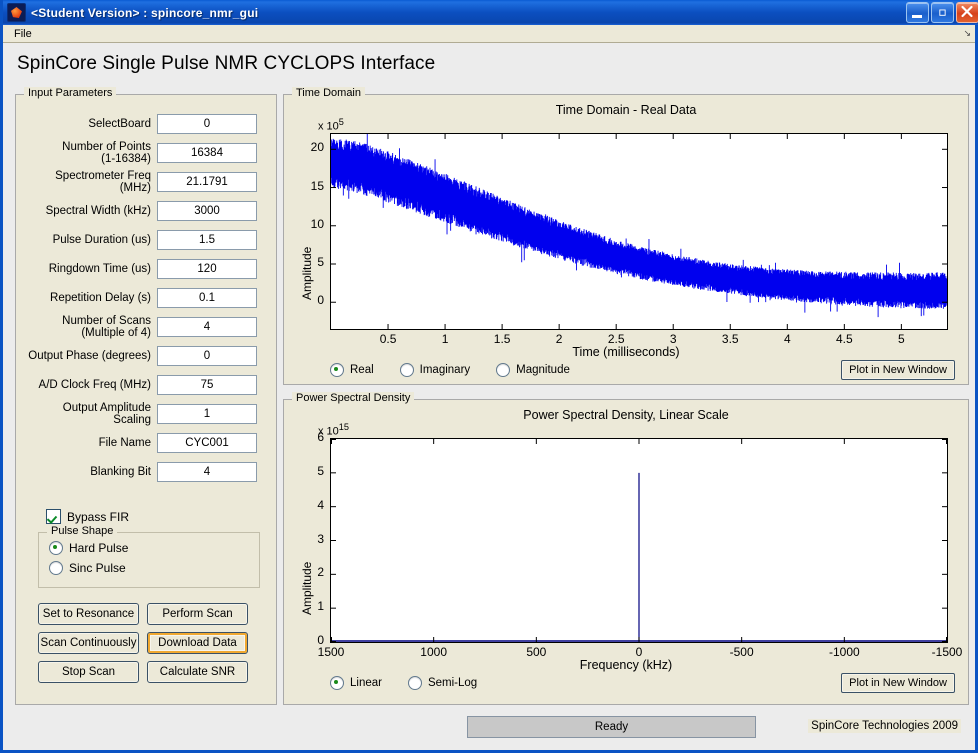 The image size is (978, 753). What do you see at coordinates (442, 683) in the screenshot?
I see `radio-semi-log: Semi-Log` at bounding box center [442, 683].